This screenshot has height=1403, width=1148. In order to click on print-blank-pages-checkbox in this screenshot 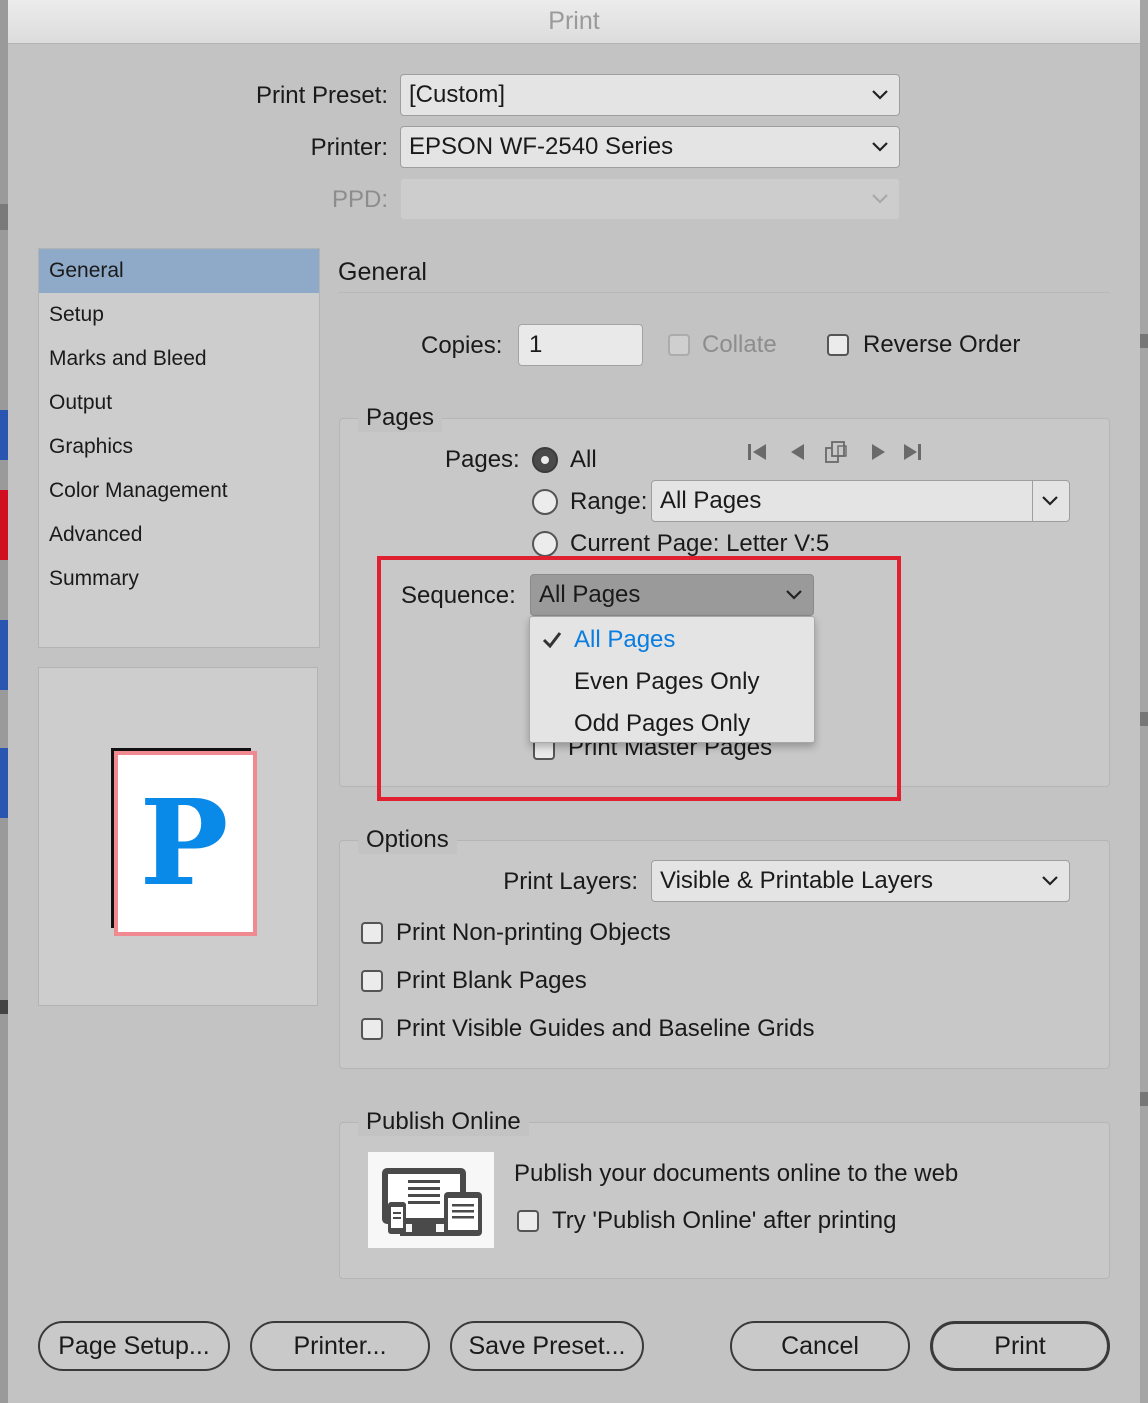, I will do `click(372, 981)`.